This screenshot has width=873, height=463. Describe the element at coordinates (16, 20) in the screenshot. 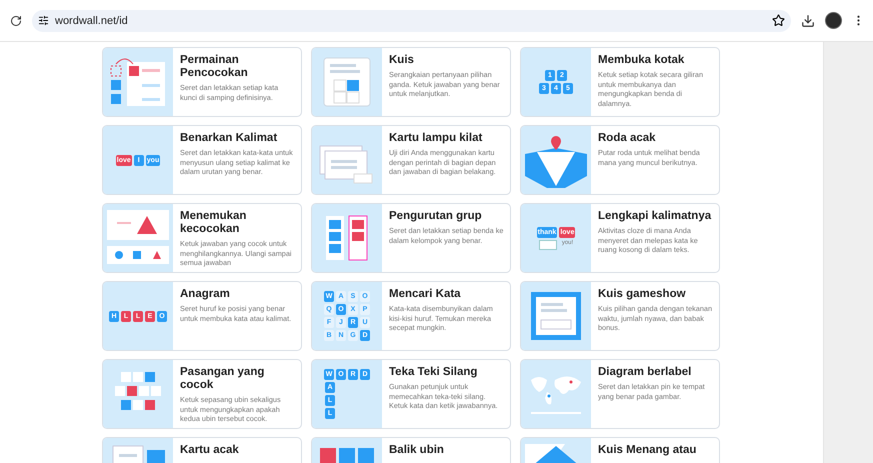

I see `reload-icon` at that location.